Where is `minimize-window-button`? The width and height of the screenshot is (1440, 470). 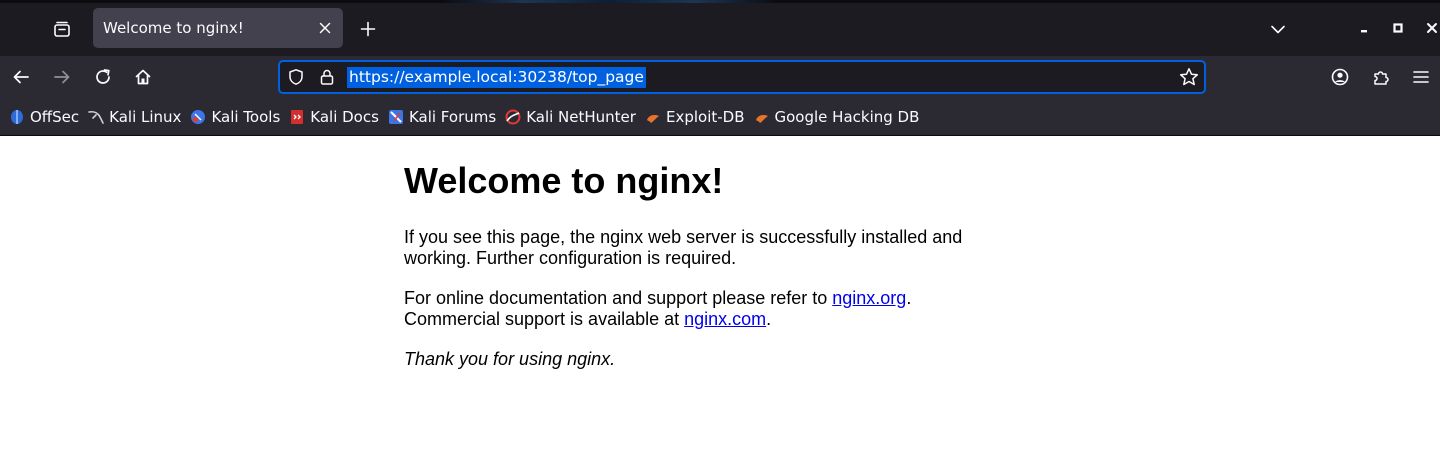
minimize-window-button is located at coordinates (1364, 28).